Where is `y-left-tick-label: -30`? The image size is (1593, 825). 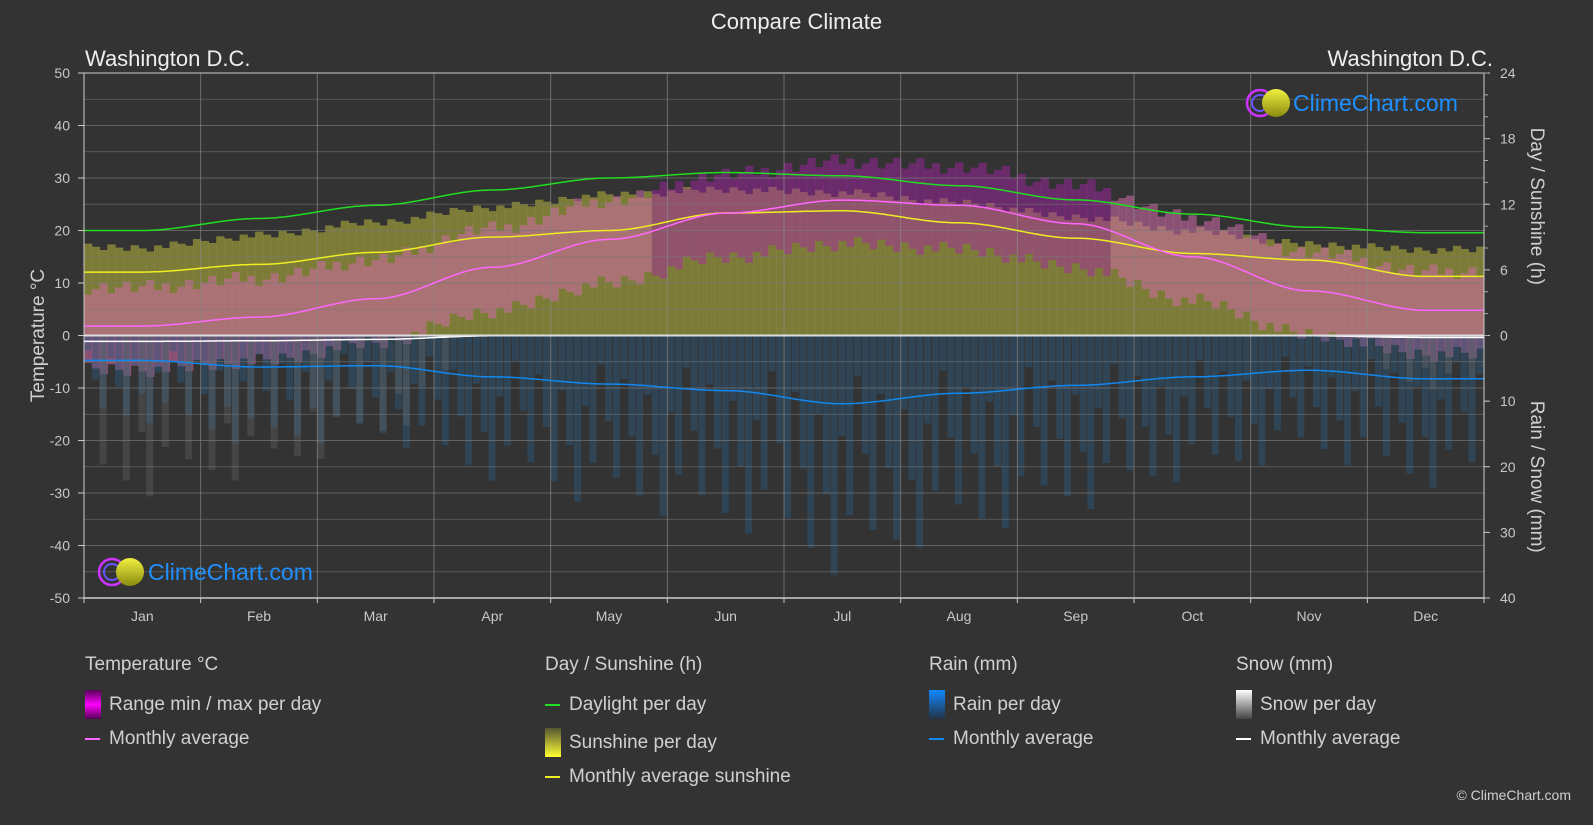 y-left-tick-label: -30 is located at coordinates (60, 493).